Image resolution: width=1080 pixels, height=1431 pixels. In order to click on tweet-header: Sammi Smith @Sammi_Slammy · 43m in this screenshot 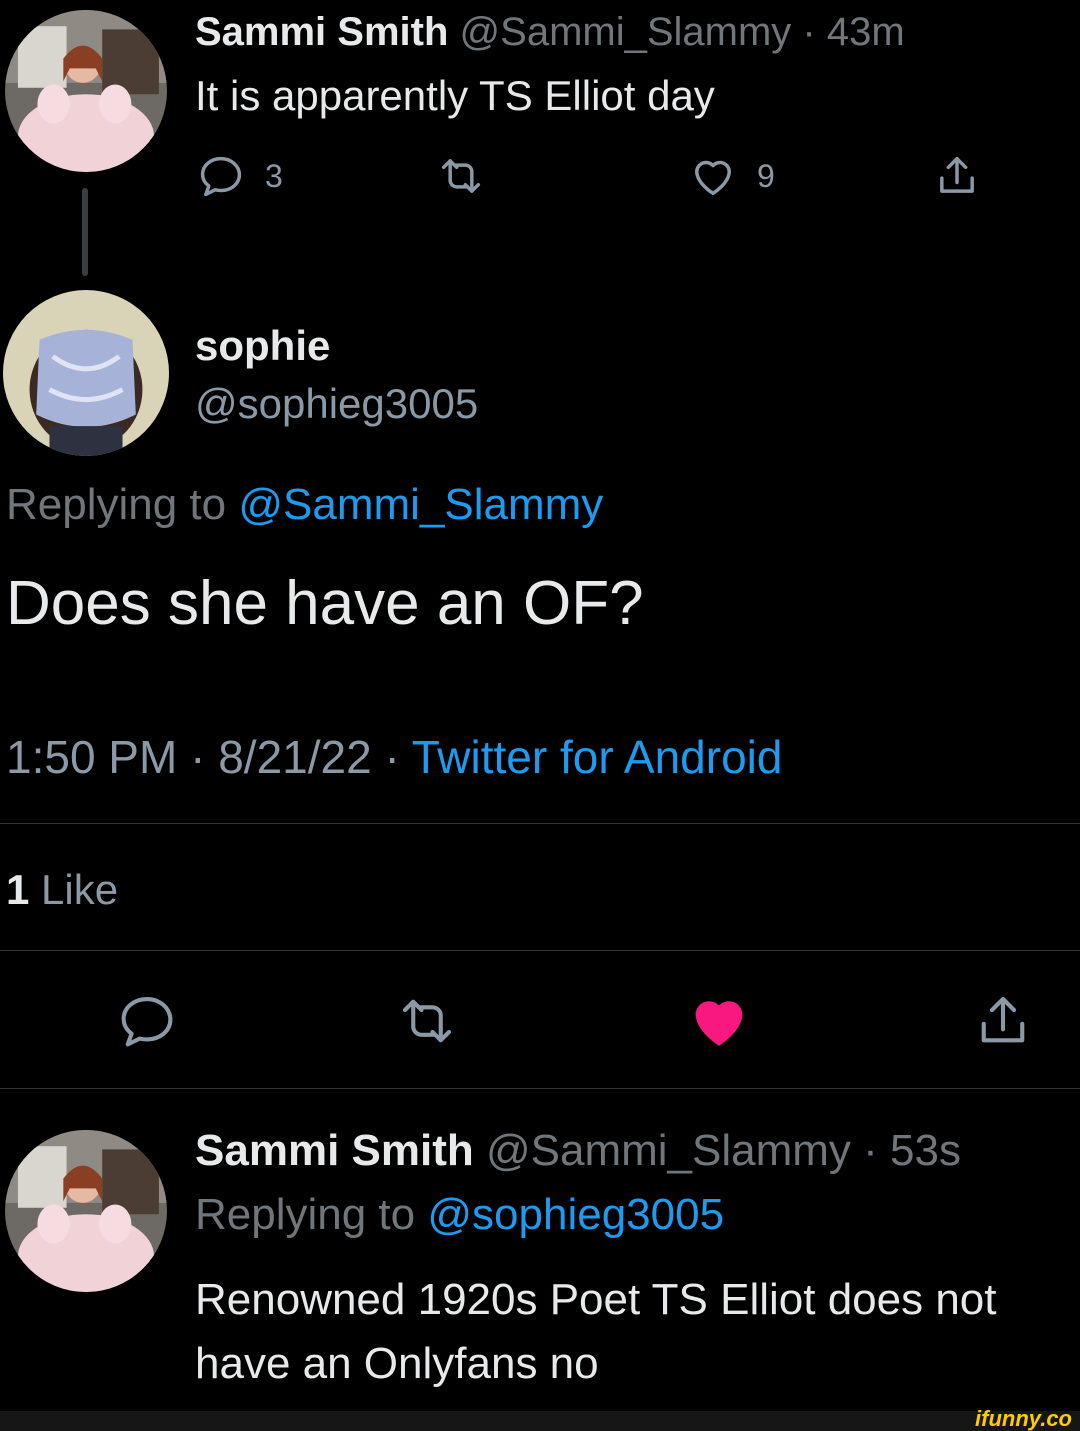, I will do `click(550, 32)`.